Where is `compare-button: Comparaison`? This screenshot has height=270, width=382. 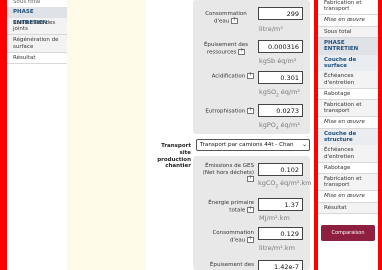
compare-button: Comparaison is located at coordinates (348, 233).